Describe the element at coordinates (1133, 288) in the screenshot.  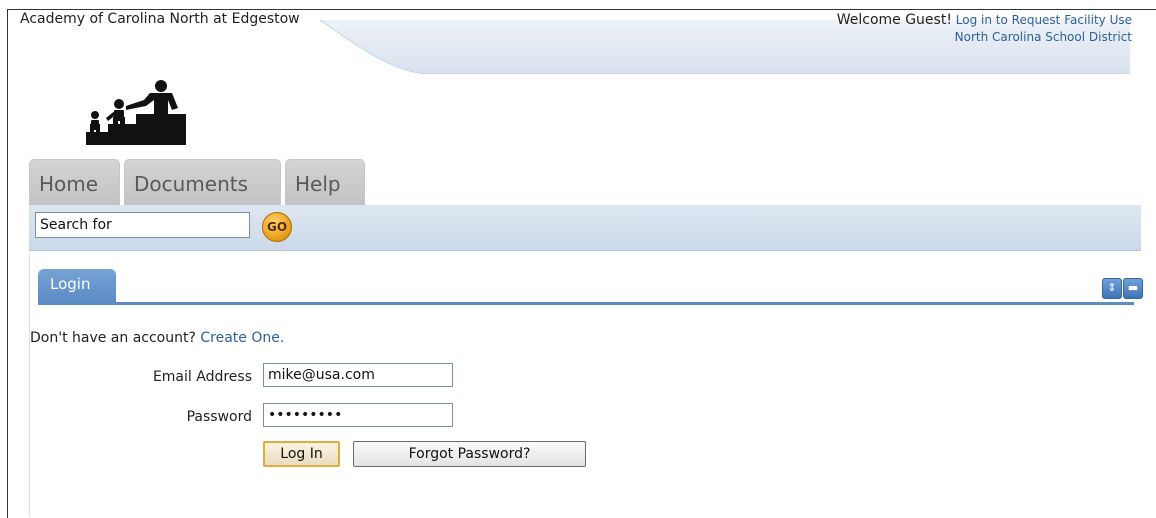
I see `minimize-icon: ▬` at that location.